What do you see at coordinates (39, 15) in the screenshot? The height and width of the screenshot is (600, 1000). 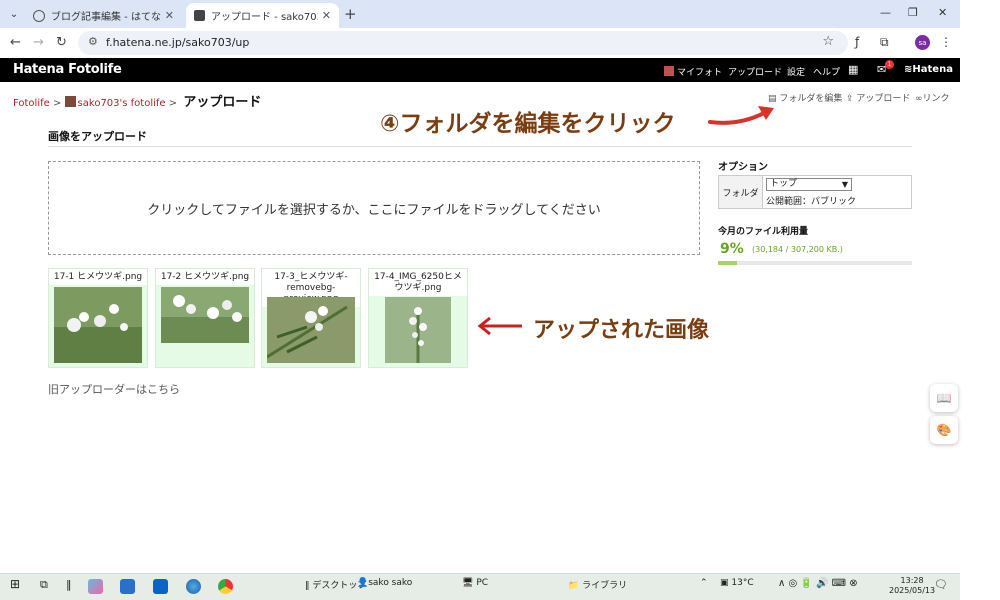 I see `hatena-blog-favicon-icon` at bounding box center [39, 15].